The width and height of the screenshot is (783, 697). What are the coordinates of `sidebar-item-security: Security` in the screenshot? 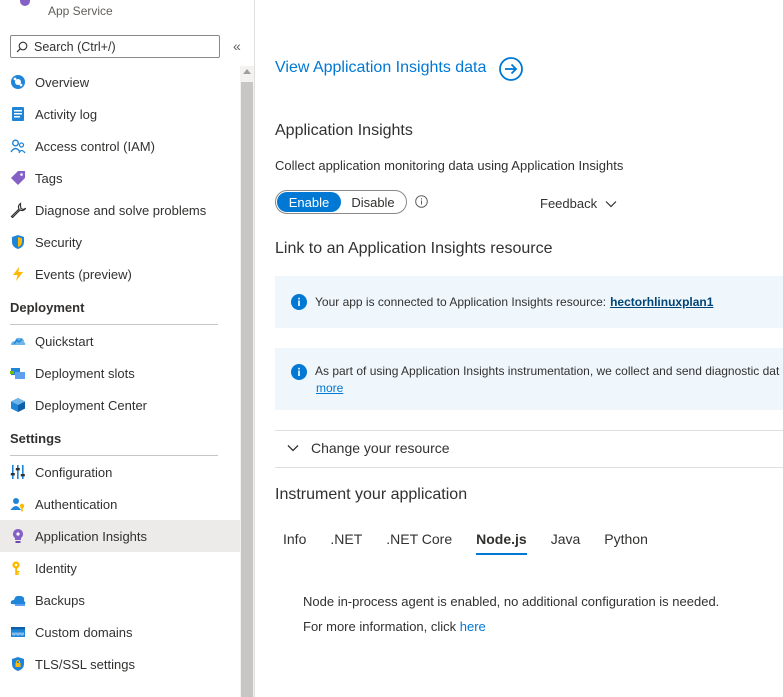 It's located at (120, 242).